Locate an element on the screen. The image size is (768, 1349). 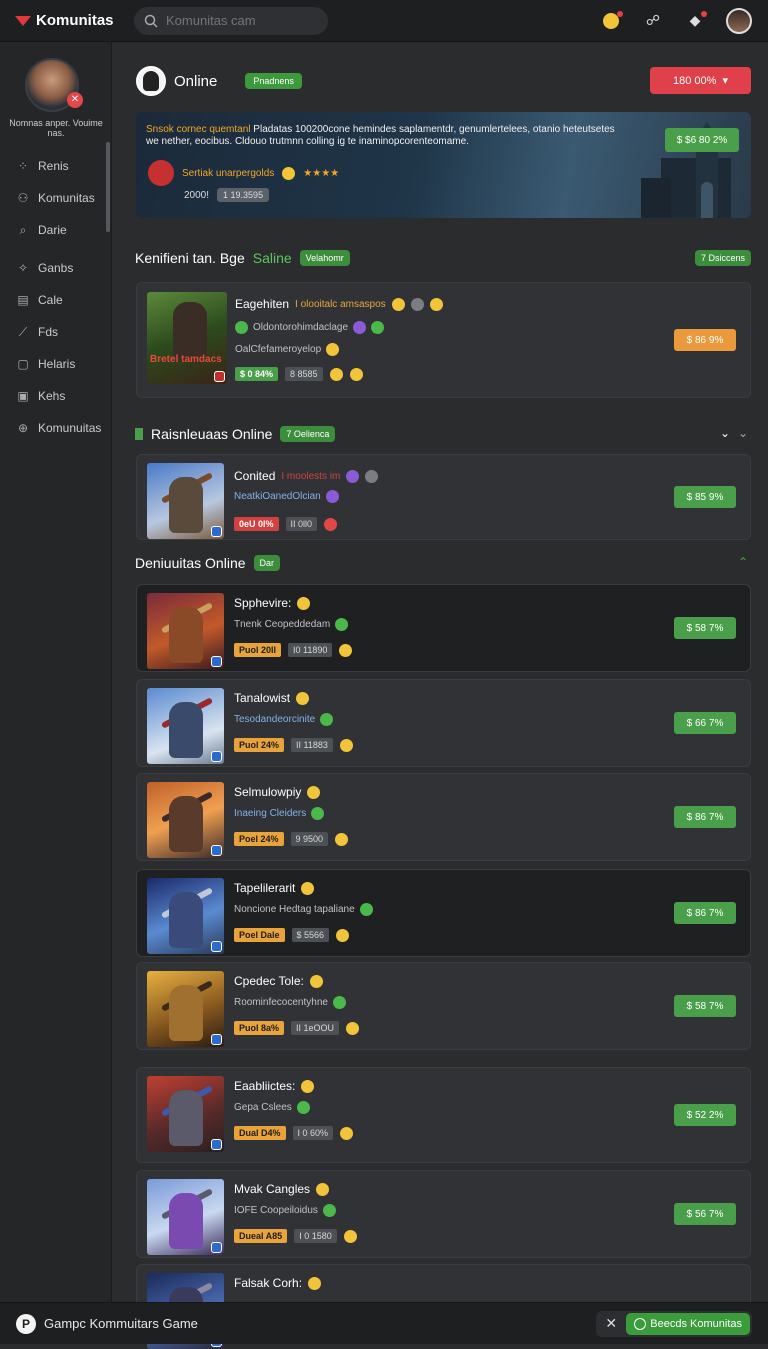
card-tag: II 0ll0 is located at coordinates (301, 524).